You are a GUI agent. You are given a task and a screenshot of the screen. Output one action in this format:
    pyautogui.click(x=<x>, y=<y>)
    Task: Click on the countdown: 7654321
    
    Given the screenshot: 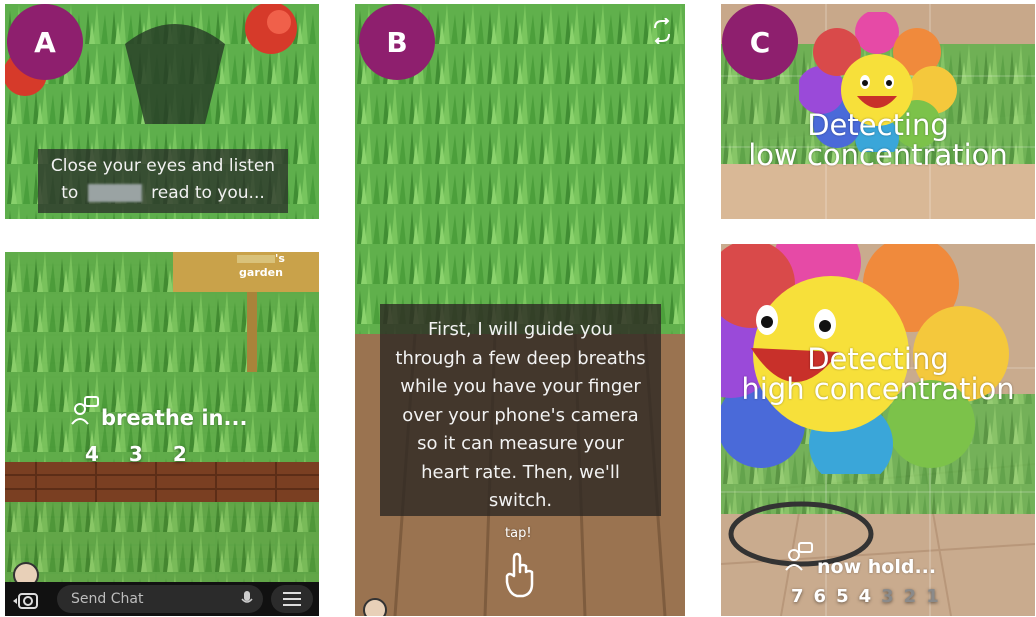 What is the action you would take?
    pyautogui.click(x=870, y=596)
    